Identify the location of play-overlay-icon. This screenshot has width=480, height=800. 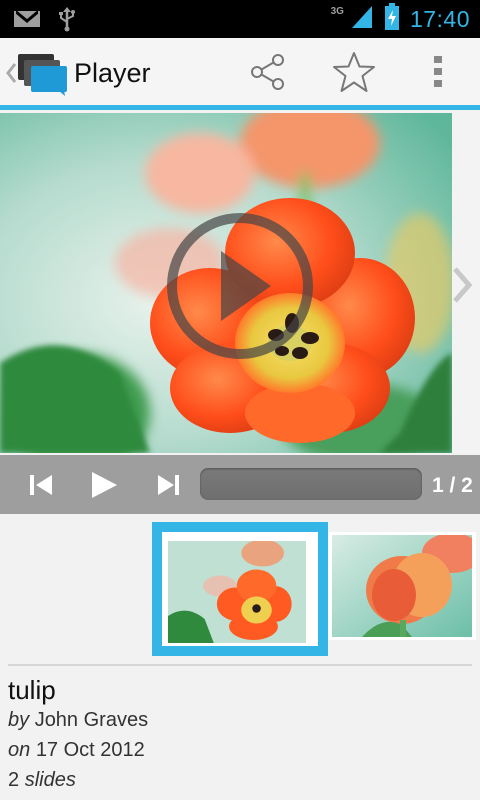
(240, 286).